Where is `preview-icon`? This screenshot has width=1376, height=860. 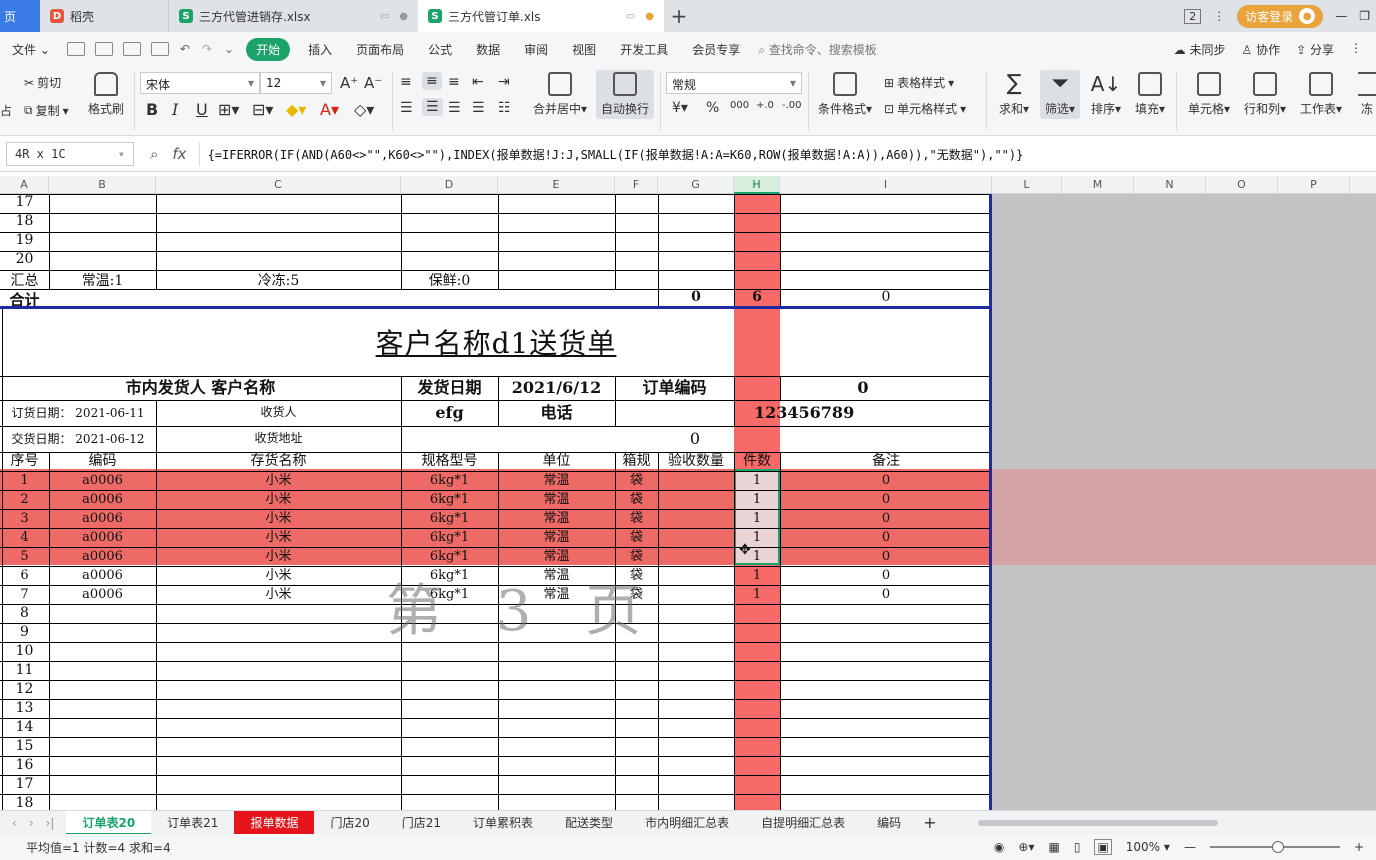 preview-icon is located at coordinates (159, 49).